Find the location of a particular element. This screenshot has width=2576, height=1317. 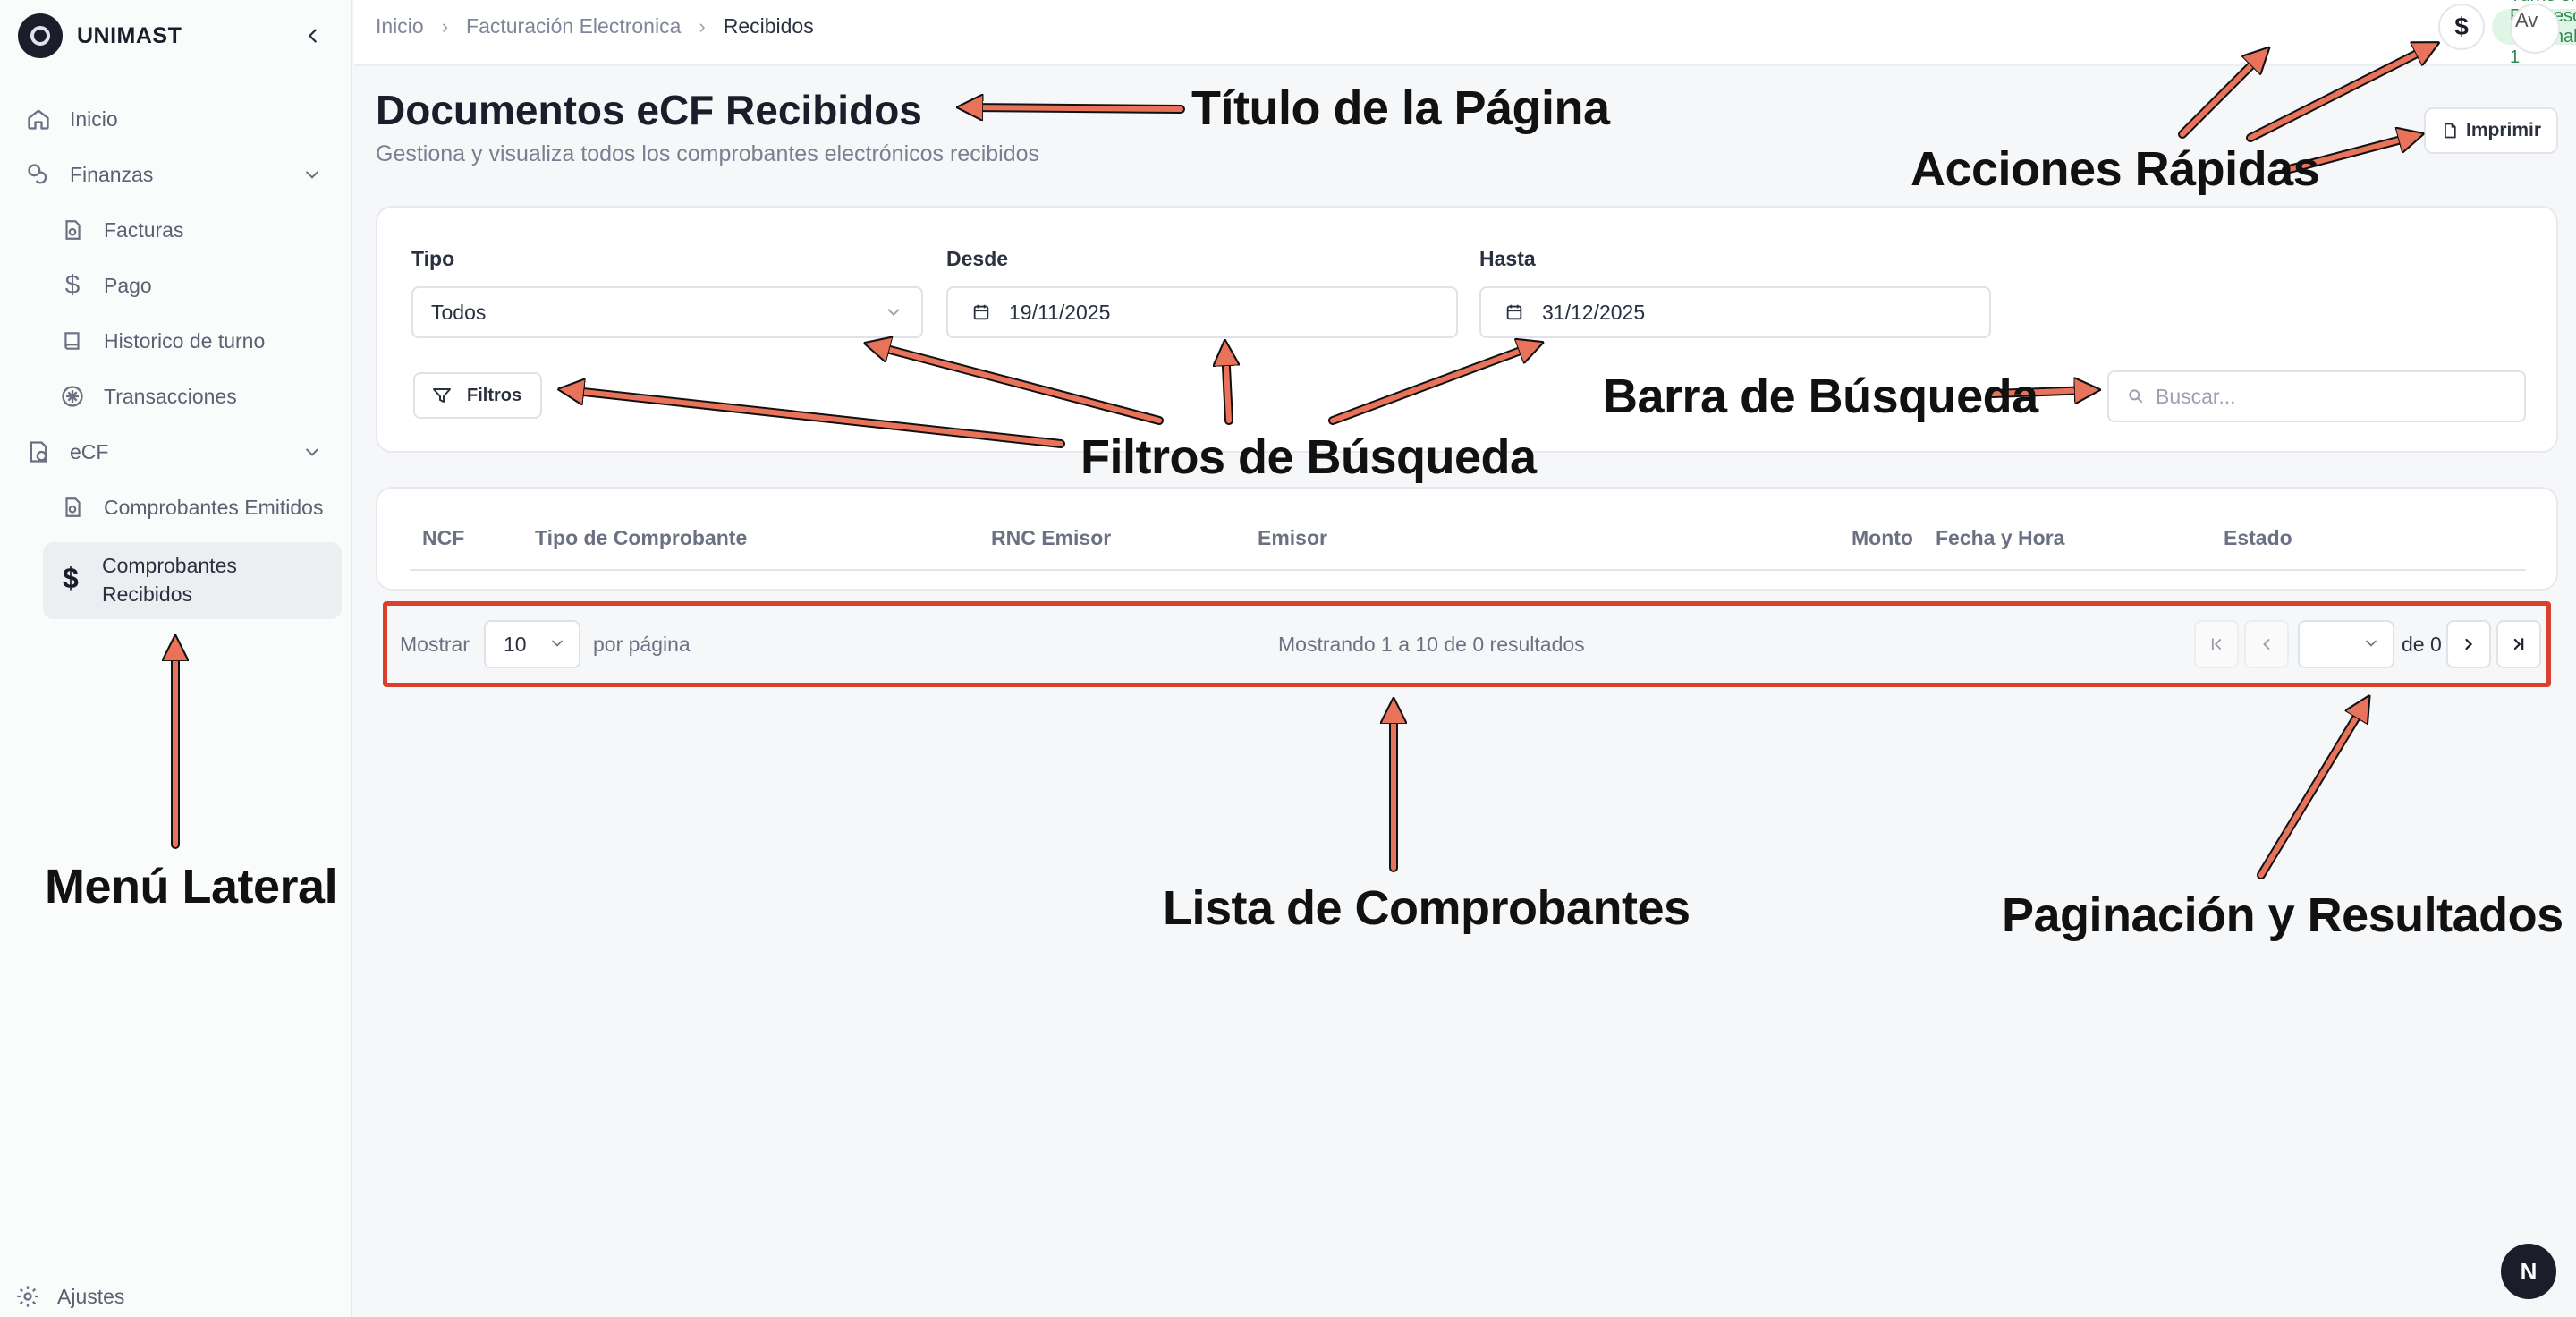

per-page-label: por página is located at coordinates (642, 644).